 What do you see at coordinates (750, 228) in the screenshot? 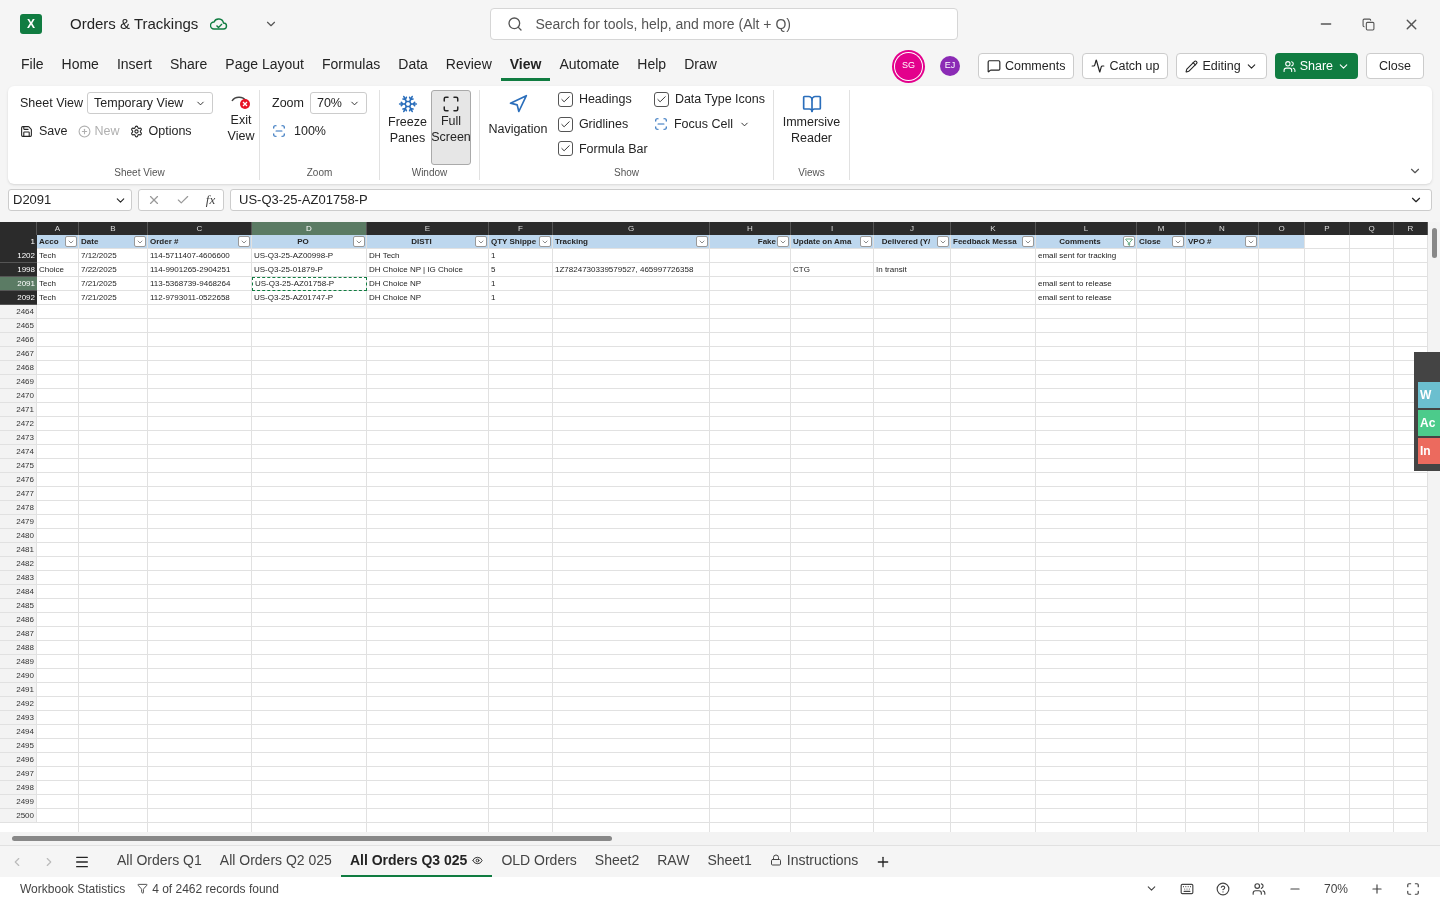
I see `column-header: H` at bounding box center [750, 228].